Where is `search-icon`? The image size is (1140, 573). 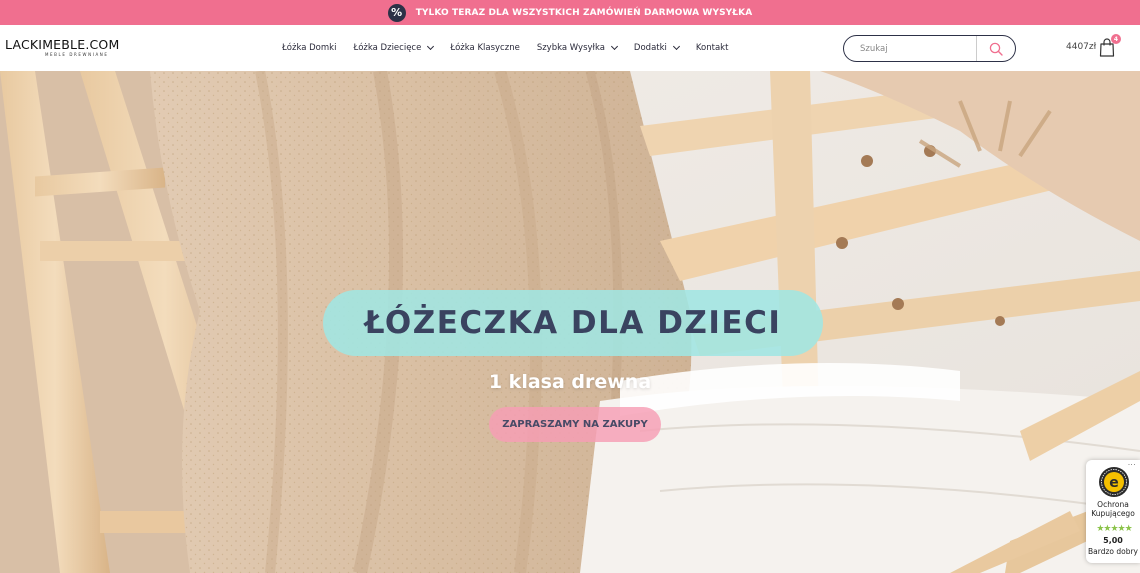
search-icon is located at coordinates (996, 49).